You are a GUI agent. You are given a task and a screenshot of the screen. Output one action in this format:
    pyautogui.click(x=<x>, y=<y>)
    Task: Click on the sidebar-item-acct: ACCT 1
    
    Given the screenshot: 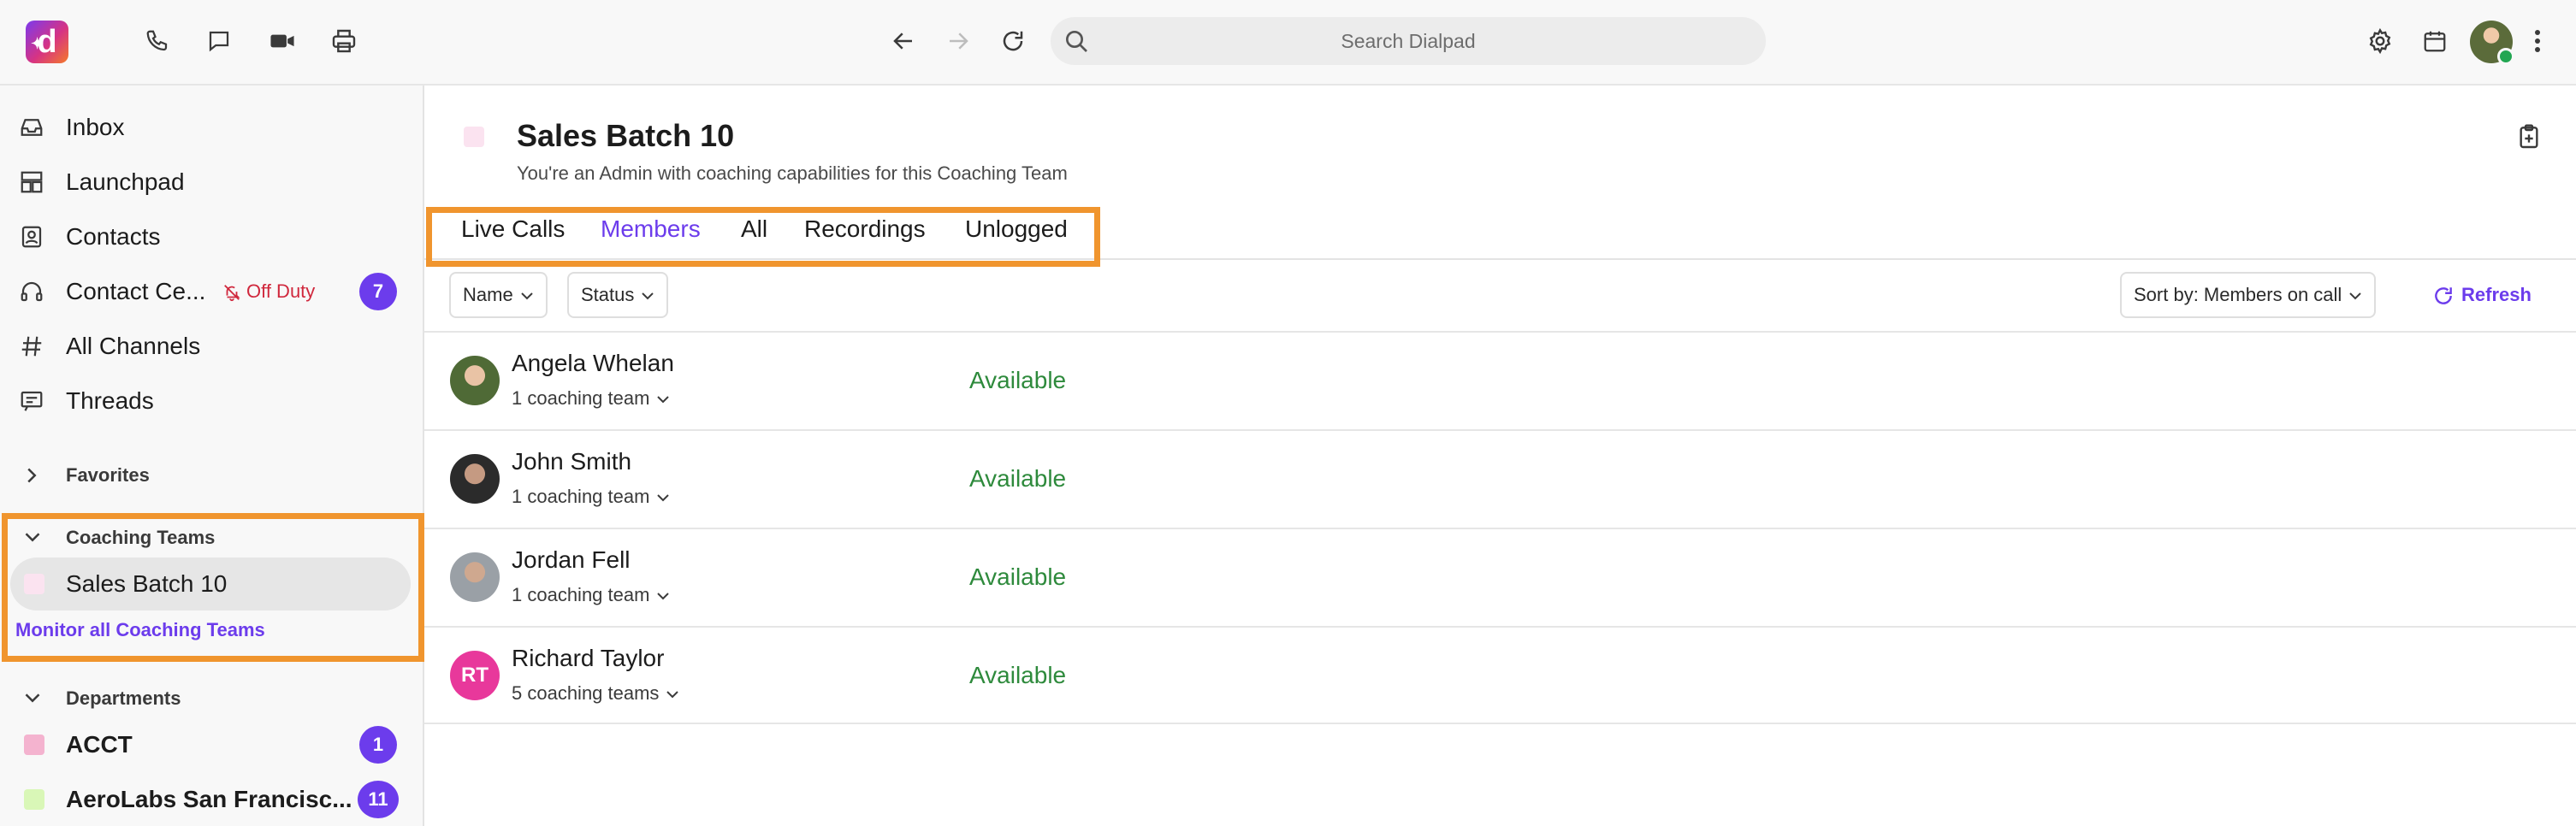 What is the action you would take?
    pyautogui.click(x=211, y=744)
    